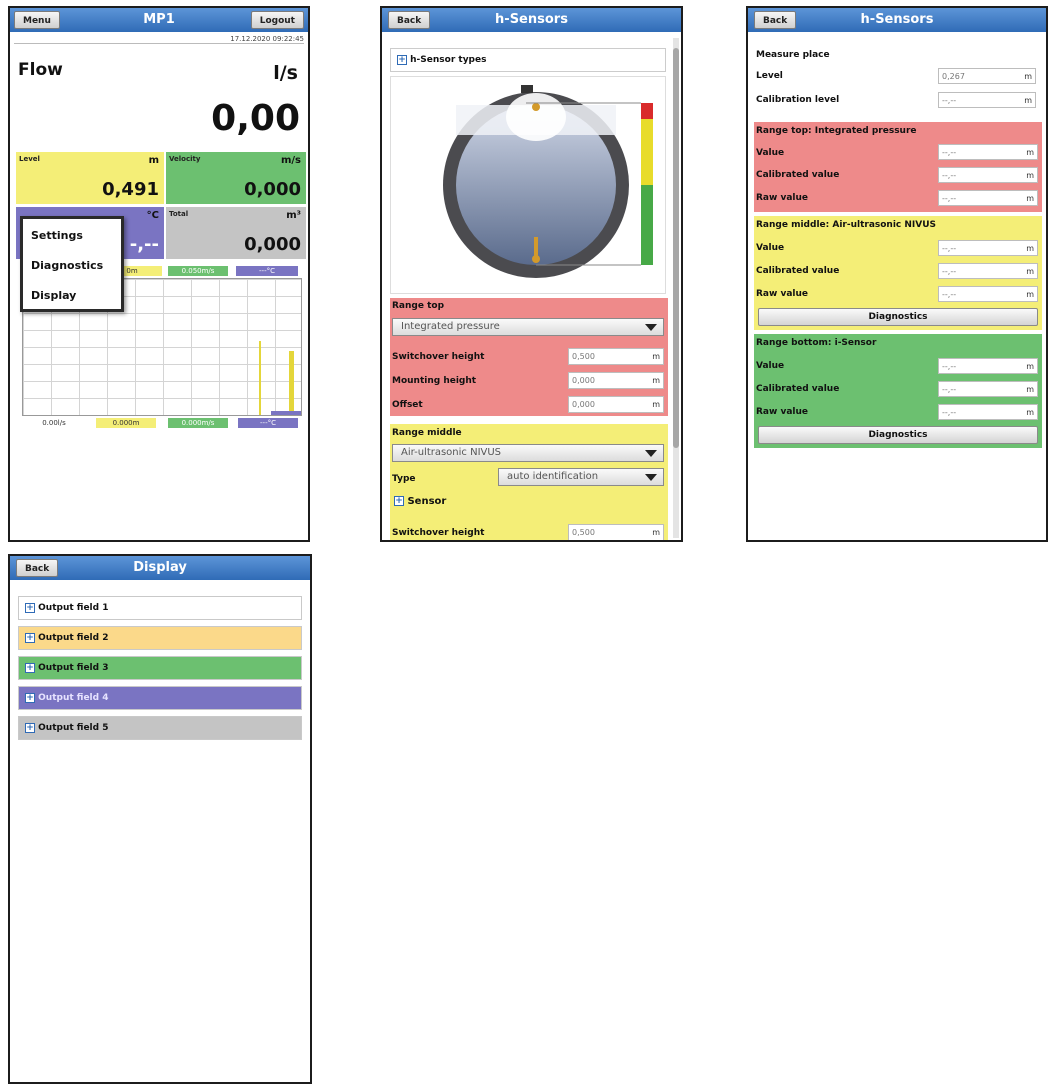  Describe the element at coordinates (160, 668) in the screenshot. I see `output-field-3: + Output field 3` at that location.